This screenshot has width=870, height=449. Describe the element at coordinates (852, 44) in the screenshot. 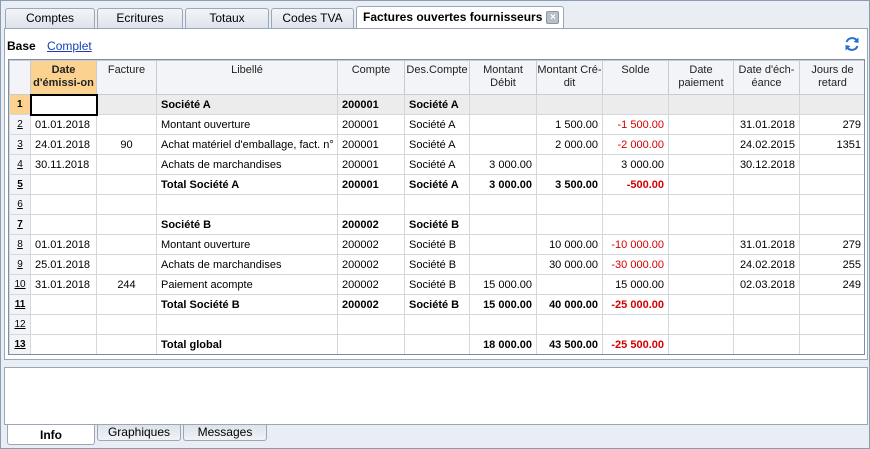

I see `refresh-icon` at that location.